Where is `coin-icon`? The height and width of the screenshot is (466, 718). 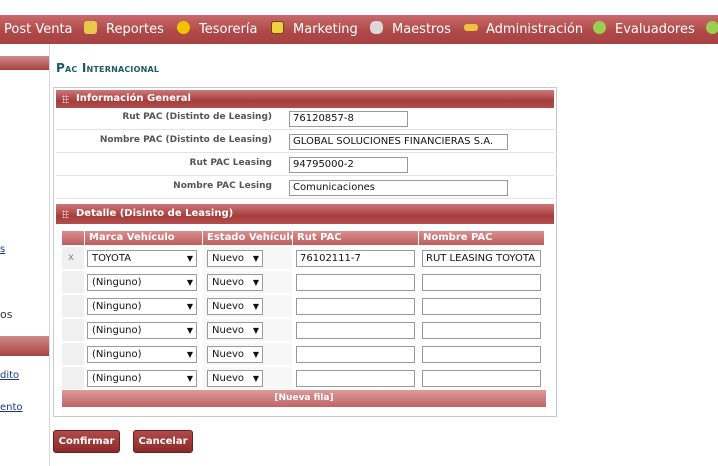 coin-icon is located at coordinates (183, 27).